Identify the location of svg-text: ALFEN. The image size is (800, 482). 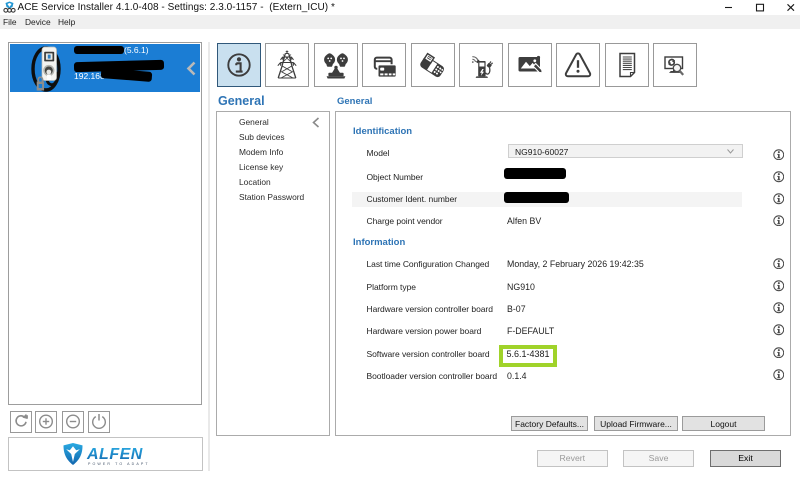
(114, 454).